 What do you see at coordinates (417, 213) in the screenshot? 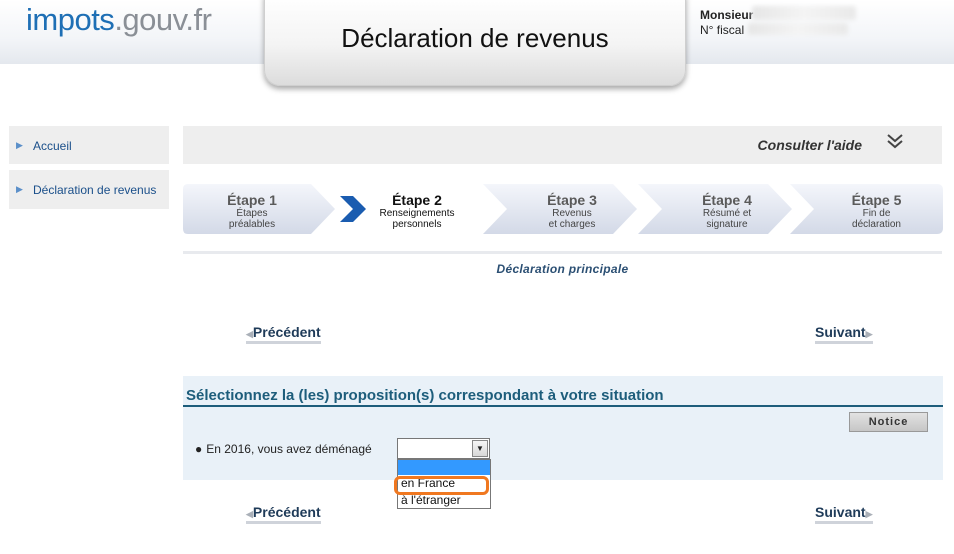
I see `step-line1: Renseignements` at bounding box center [417, 213].